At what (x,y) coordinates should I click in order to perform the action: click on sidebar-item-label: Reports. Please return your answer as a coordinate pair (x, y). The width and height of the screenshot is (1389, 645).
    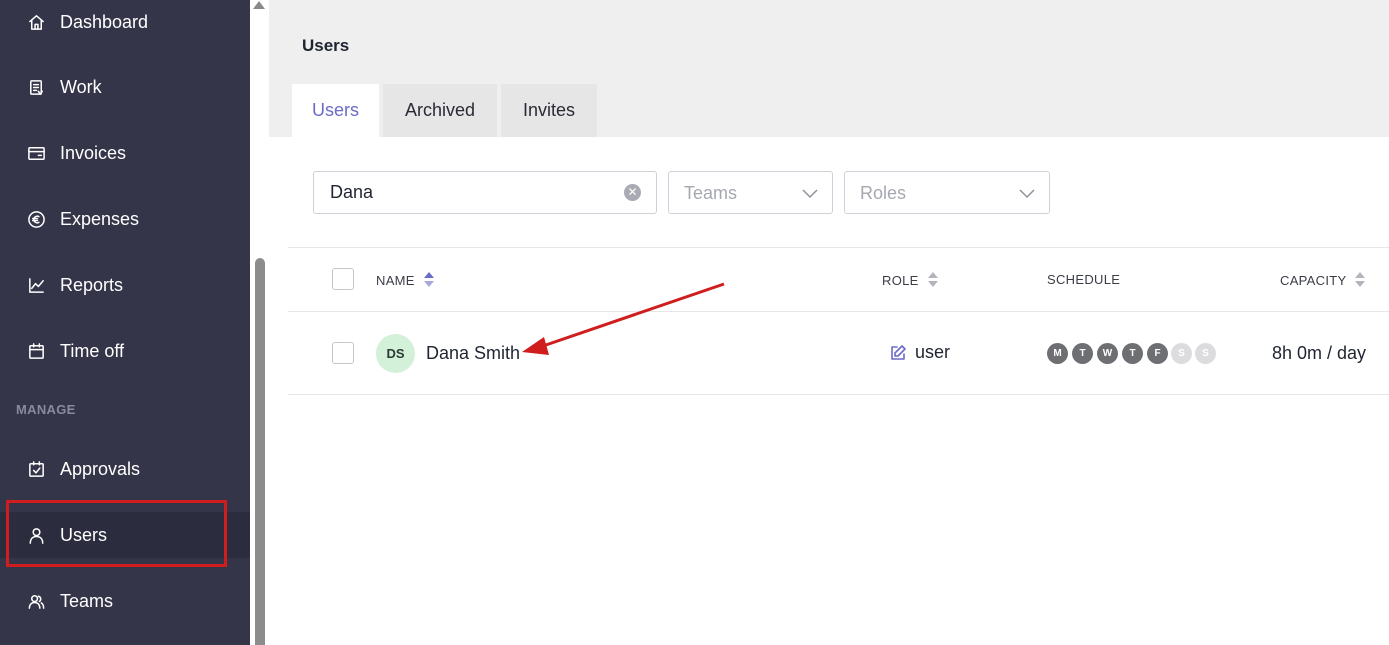
    Looking at the image, I should click on (92, 284).